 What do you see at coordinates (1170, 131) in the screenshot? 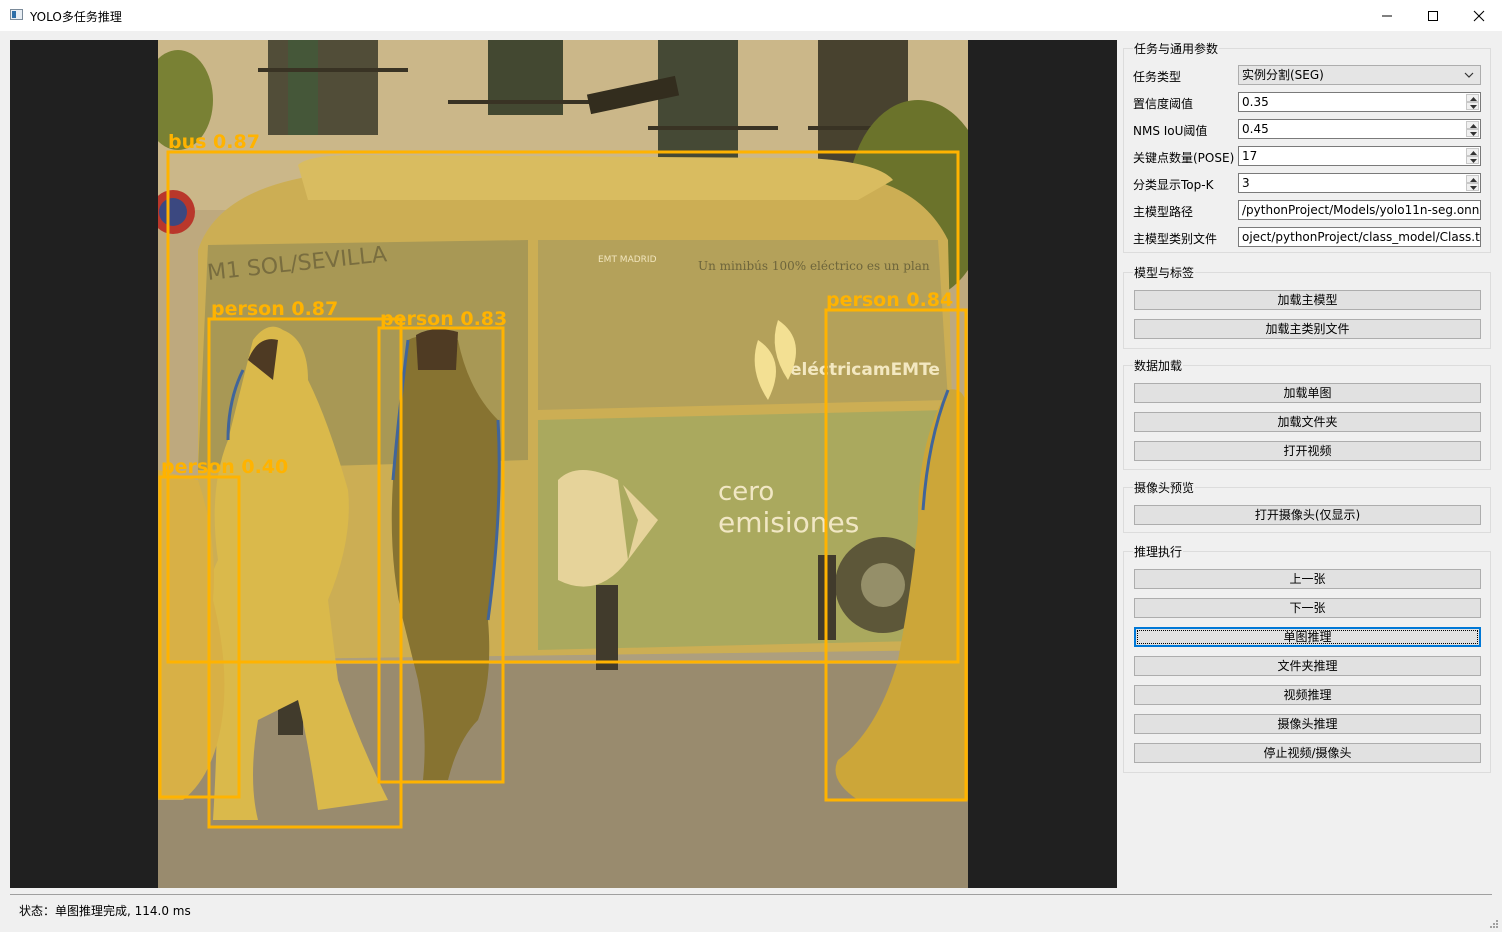
I see `iou-label: NMS IoU阈值` at bounding box center [1170, 131].